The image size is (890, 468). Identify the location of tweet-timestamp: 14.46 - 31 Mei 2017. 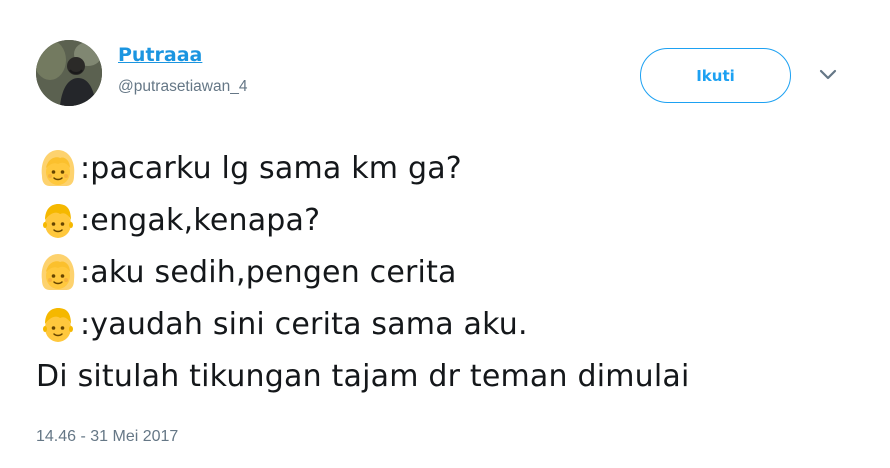
(107, 437).